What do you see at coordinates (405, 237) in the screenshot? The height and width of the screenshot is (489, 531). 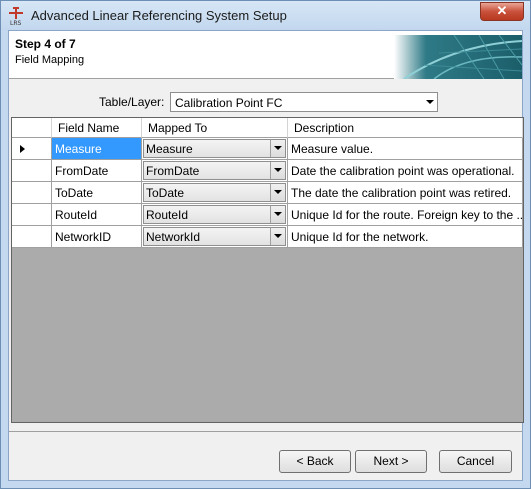 I see `description-cell: Unique Id for the network.` at bounding box center [405, 237].